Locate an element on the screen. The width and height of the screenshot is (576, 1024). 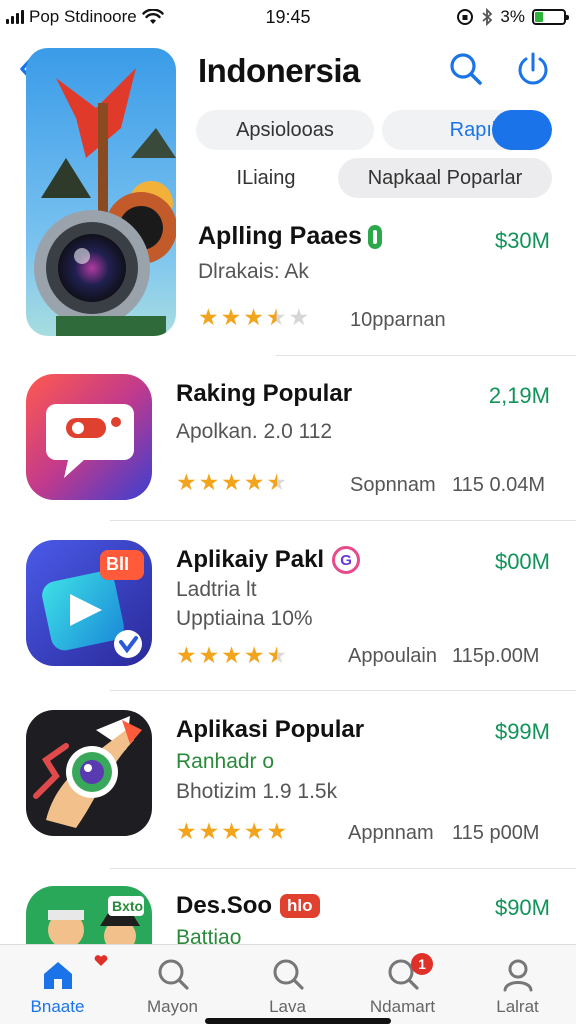
battery-percent: 3% is located at coordinates (512, 16).